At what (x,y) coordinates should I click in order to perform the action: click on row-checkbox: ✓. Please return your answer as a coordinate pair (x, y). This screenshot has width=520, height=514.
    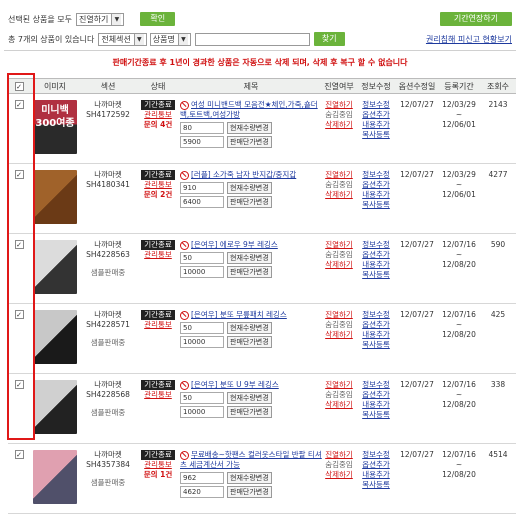
    Looking at the image, I should click on (19, 454).